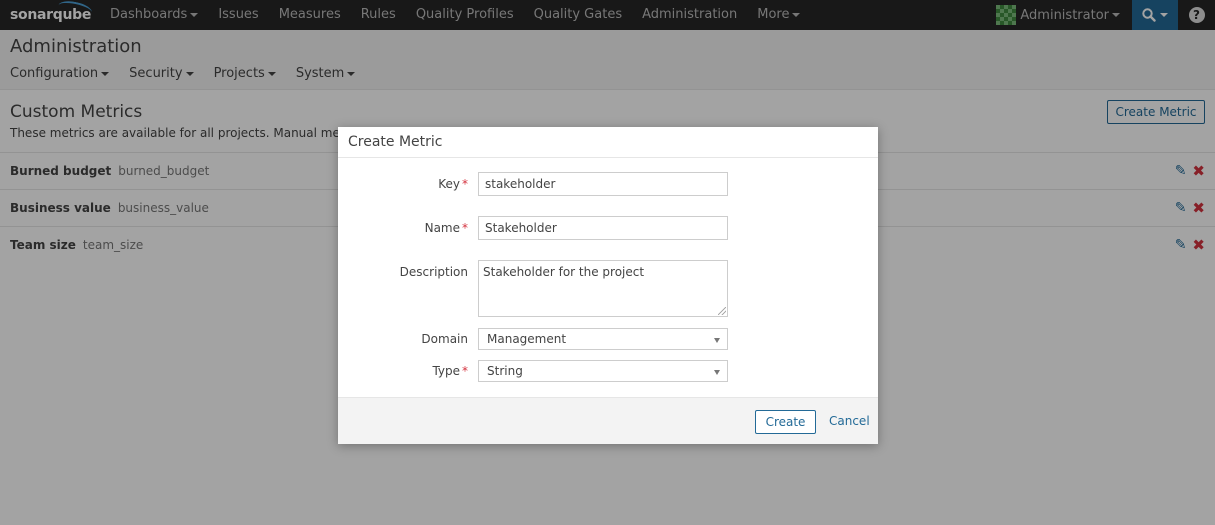 The image size is (1215, 525). I want to click on description-field: Stakeholder for the project, so click(603, 288).